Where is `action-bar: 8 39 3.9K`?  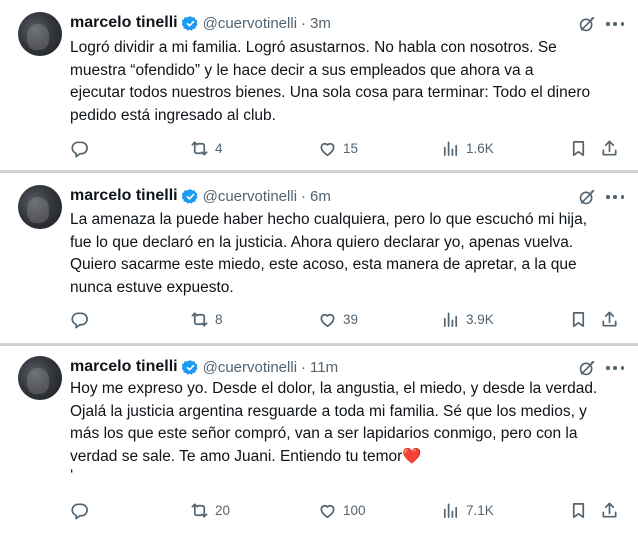 action-bar: 8 39 3.9K is located at coordinates (319, 319).